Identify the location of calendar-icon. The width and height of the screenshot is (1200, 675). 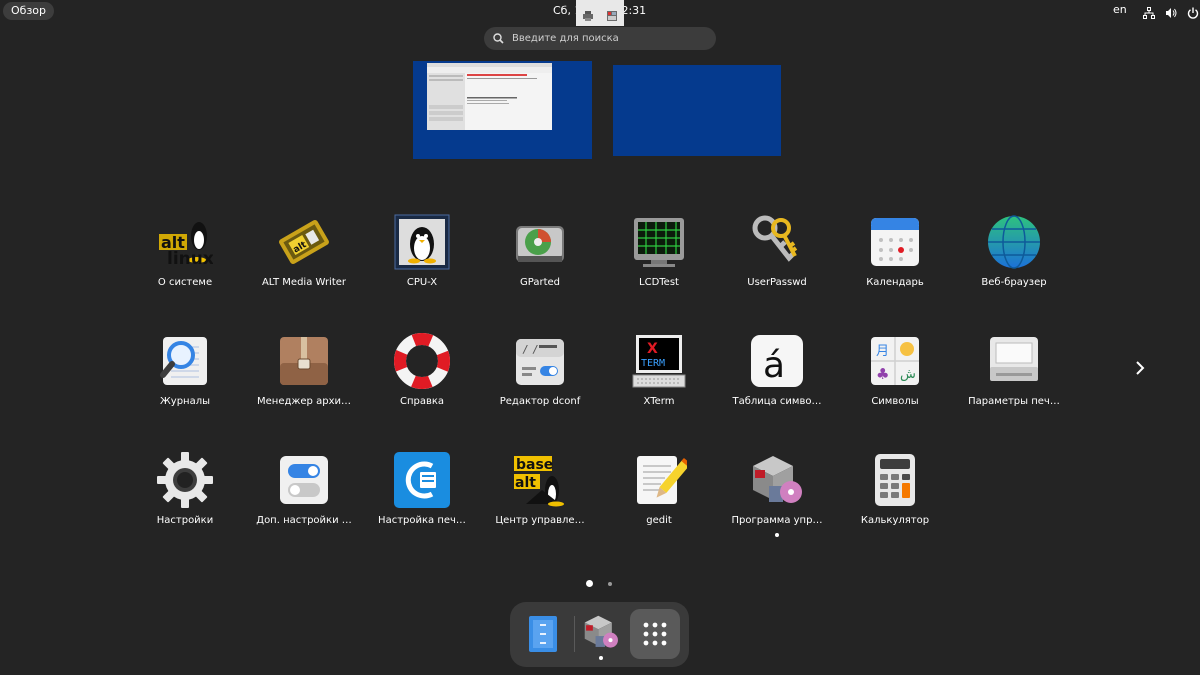
(895, 242).